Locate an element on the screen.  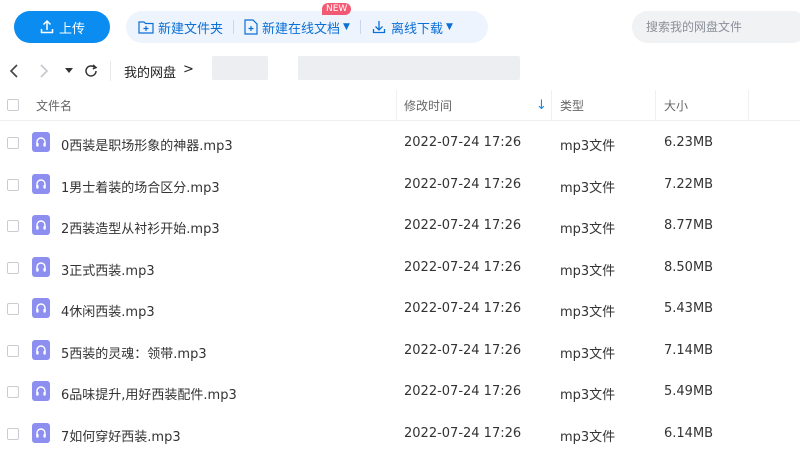
file-size: 6.23MB is located at coordinates (689, 142).